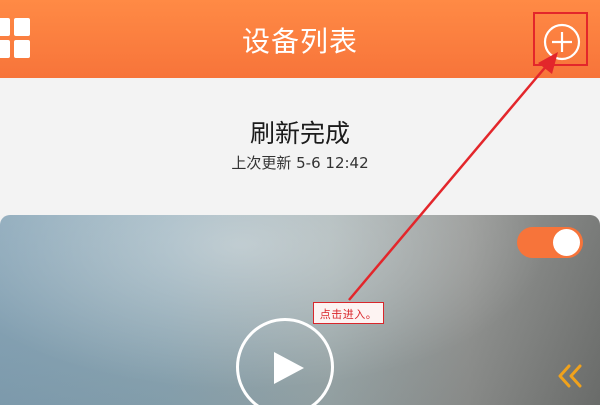  What do you see at coordinates (299, 133) in the screenshot?
I see `refresh-status-text: 刷新完成` at bounding box center [299, 133].